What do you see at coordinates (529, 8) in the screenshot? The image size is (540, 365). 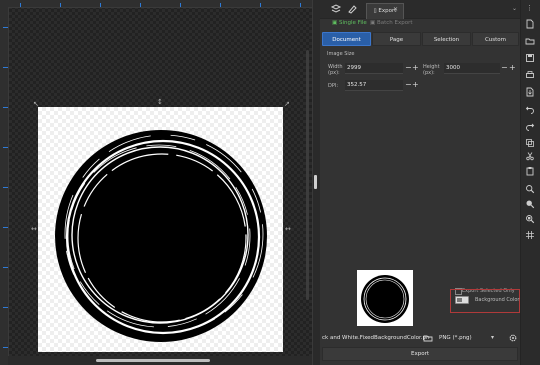 I see `toolbar-menu-icon: ⋮` at bounding box center [529, 8].